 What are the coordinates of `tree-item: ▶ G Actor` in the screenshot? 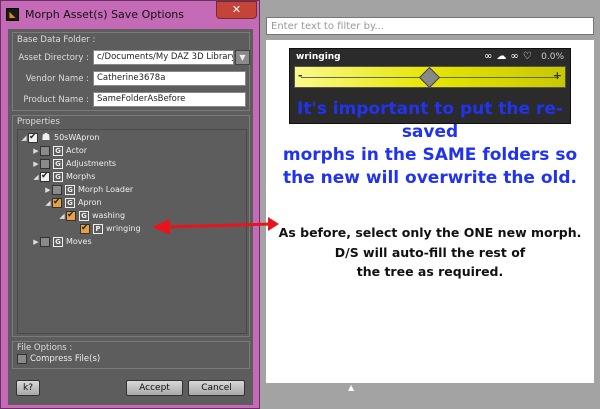 It's located at (59, 150).